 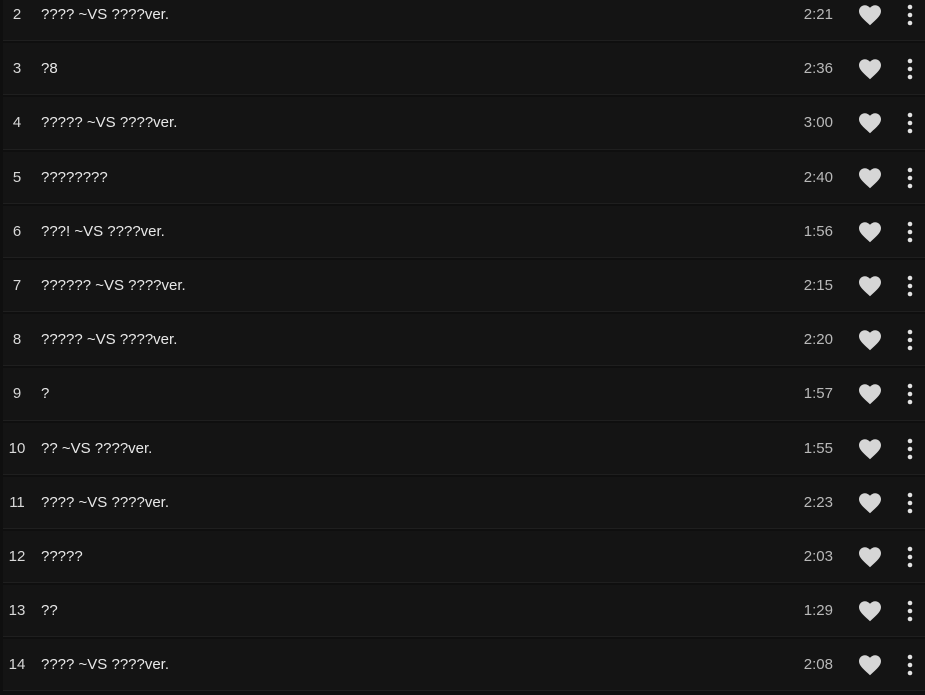 I want to click on track-number: 4, so click(x=17, y=123).